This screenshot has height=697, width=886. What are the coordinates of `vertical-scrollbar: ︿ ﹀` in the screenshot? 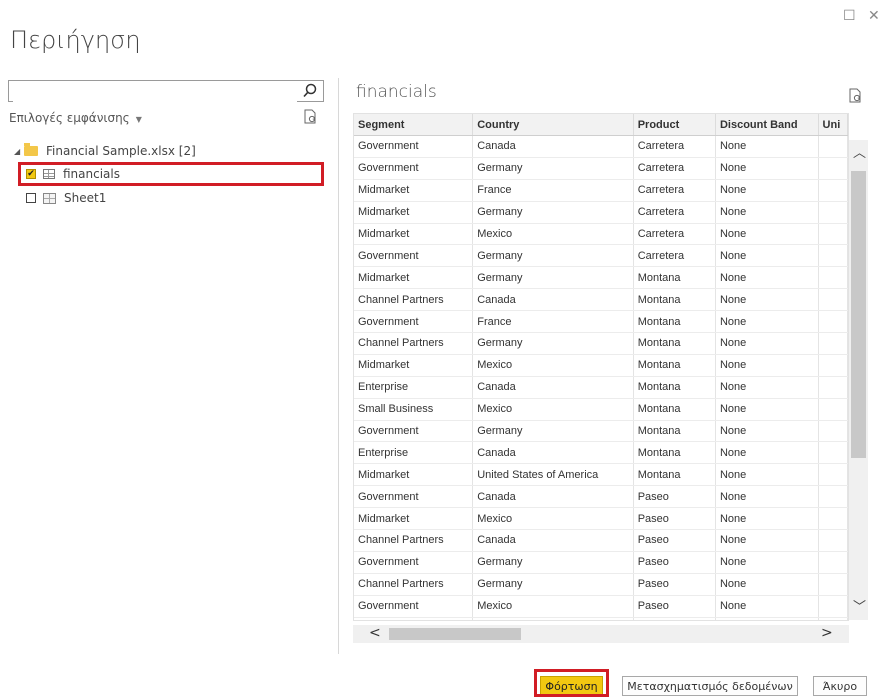 It's located at (858, 380).